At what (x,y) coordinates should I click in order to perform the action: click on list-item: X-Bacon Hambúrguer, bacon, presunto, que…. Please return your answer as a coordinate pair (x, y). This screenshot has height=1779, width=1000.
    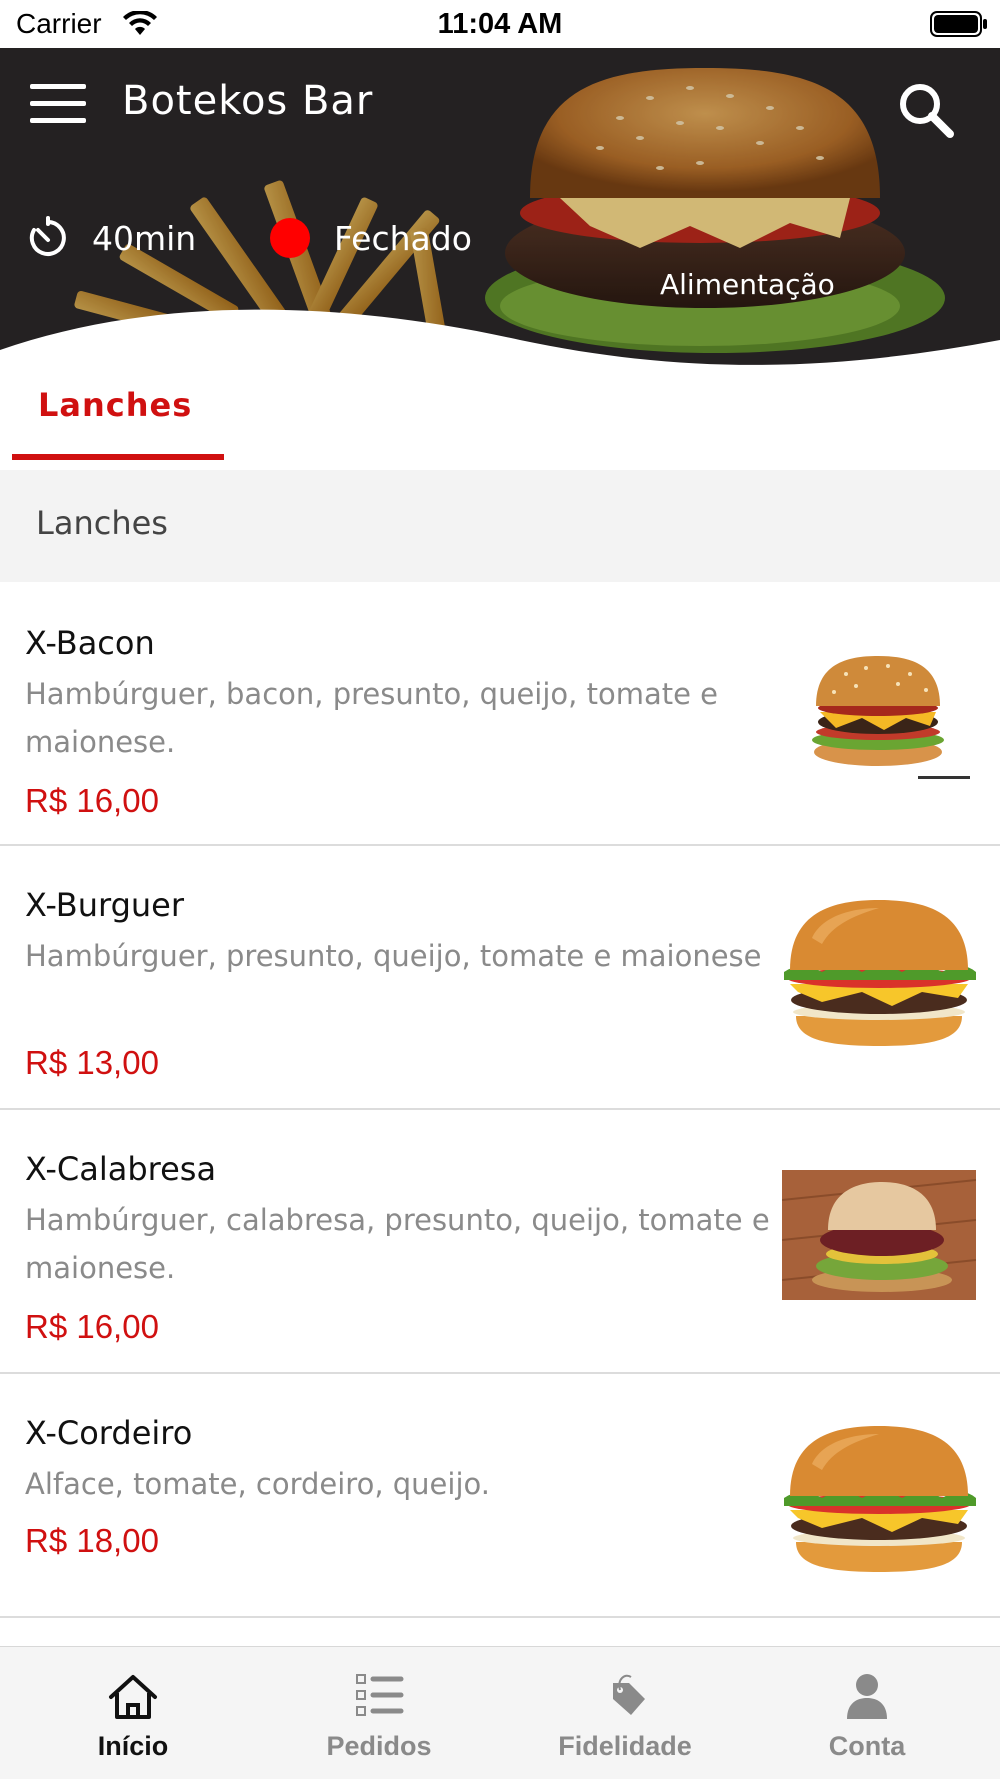
    Looking at the image, I should click on (500, 714).